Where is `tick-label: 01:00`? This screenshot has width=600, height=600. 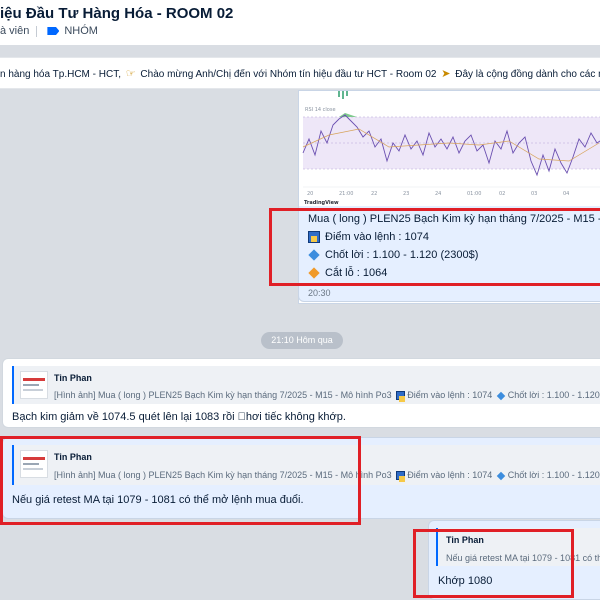
tick-label: 01:00 is located at coordinates (474, 194).